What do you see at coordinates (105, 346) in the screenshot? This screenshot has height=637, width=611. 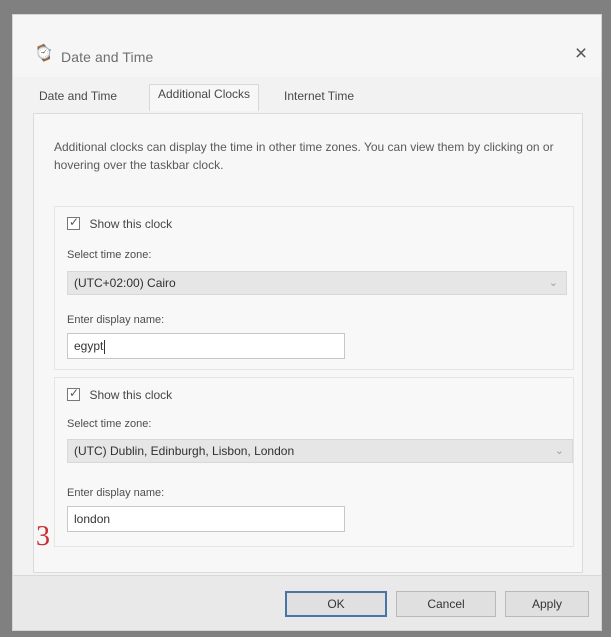 I see `text-caret` at bounding box center [105, 346].